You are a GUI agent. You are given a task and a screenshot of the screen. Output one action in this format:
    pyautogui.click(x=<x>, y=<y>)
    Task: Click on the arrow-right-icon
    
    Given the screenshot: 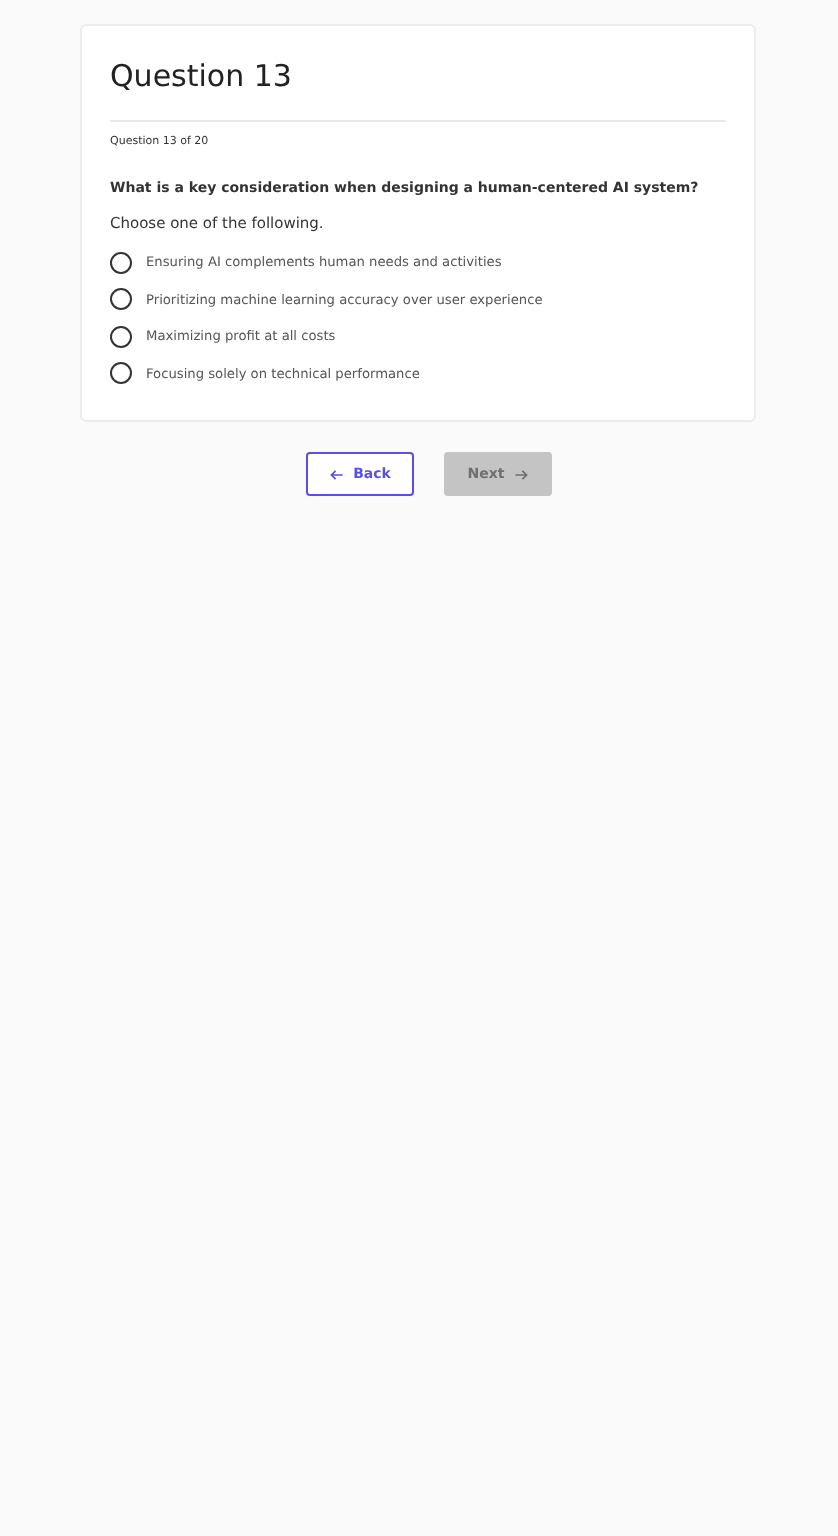 What is the action you would take?
    pyautogui.click(x=521, y=474)
    